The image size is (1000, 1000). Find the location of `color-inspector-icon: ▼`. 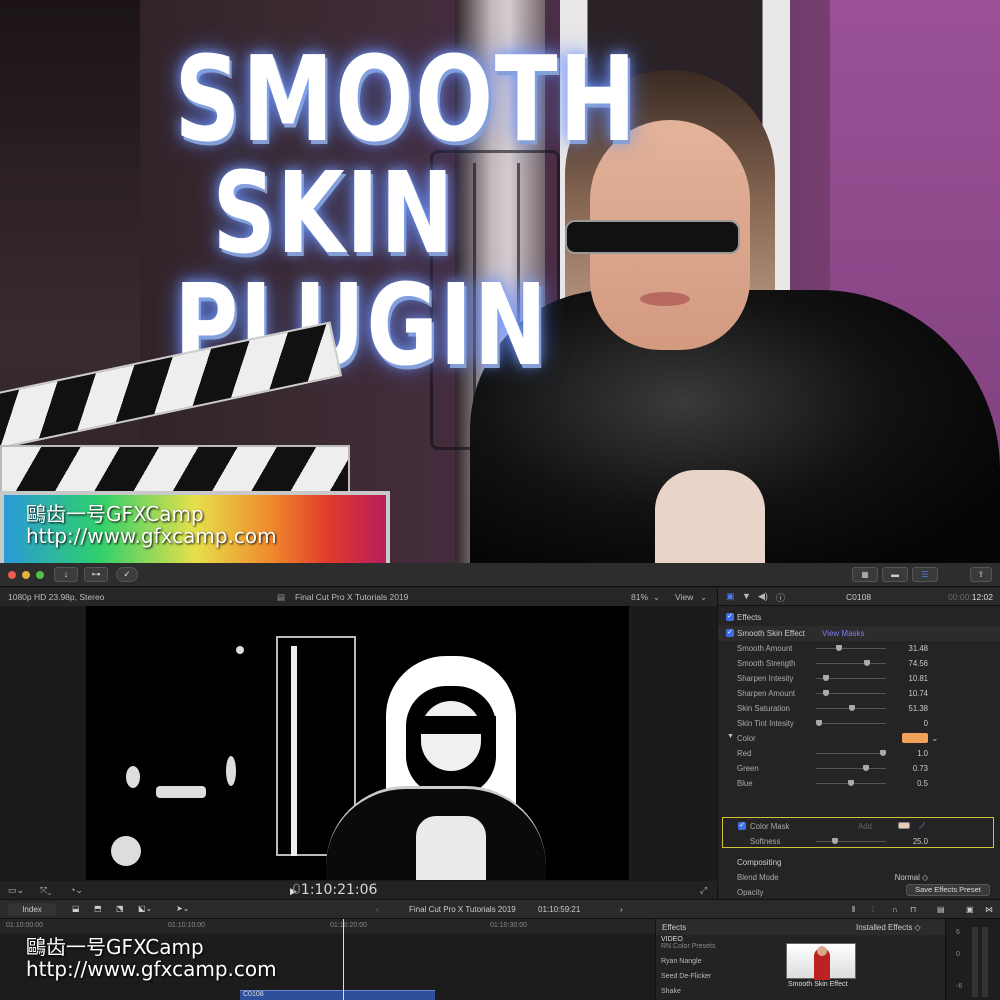

color-inspector-icon: ▼ is located at coordinates (746, 596).